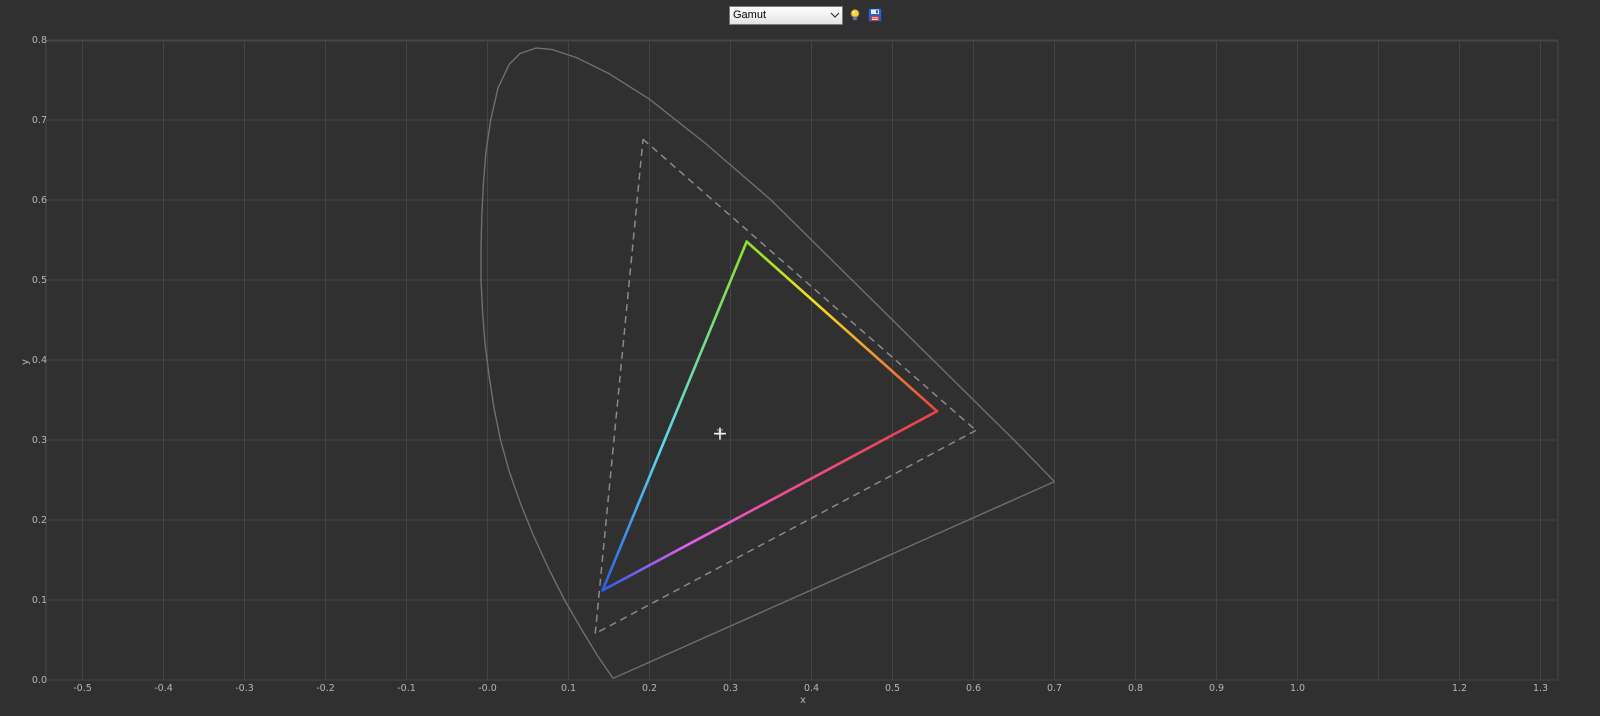 The width and height of the screenshot is (1600, 716). I want to click on marker-layer, so click(719, 433).